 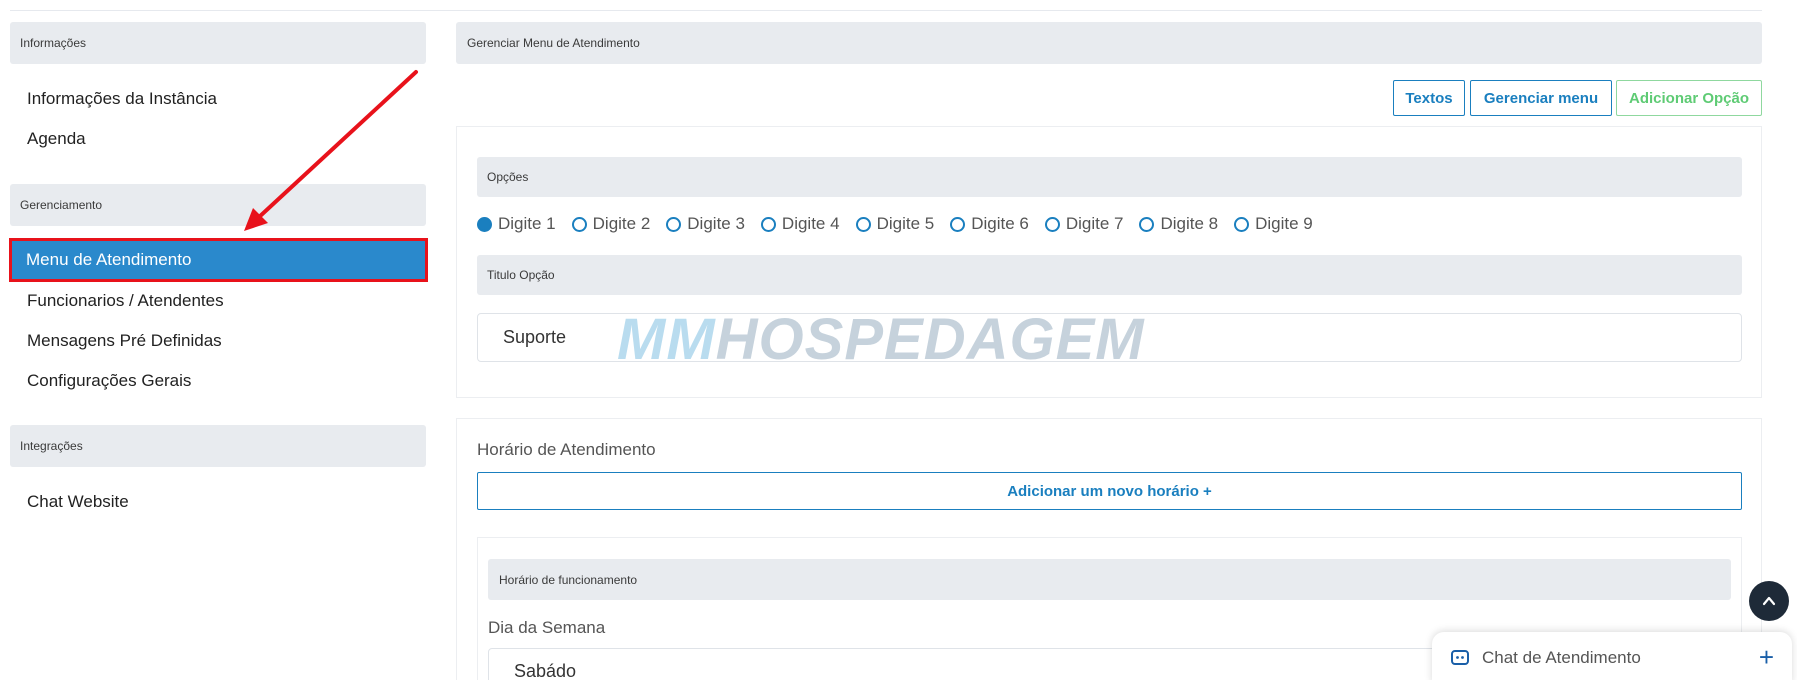 What do you see at coordinates (1083, 224) in the screenshot?
I see `radio-digite-7: Digite 7` at bounding box center [1083, 224].